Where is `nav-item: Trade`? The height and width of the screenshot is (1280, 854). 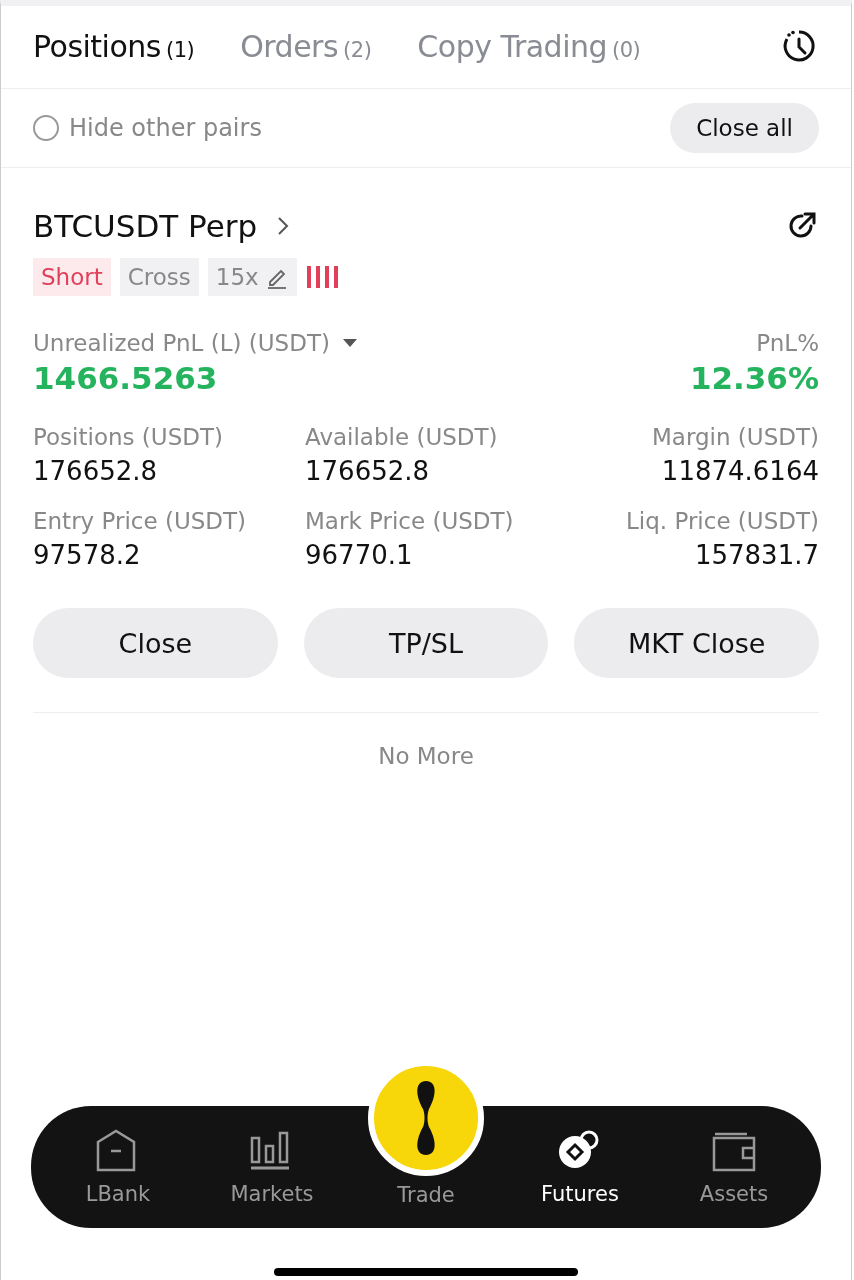
nav-item: Trade is located at coordinates (426, 1195).